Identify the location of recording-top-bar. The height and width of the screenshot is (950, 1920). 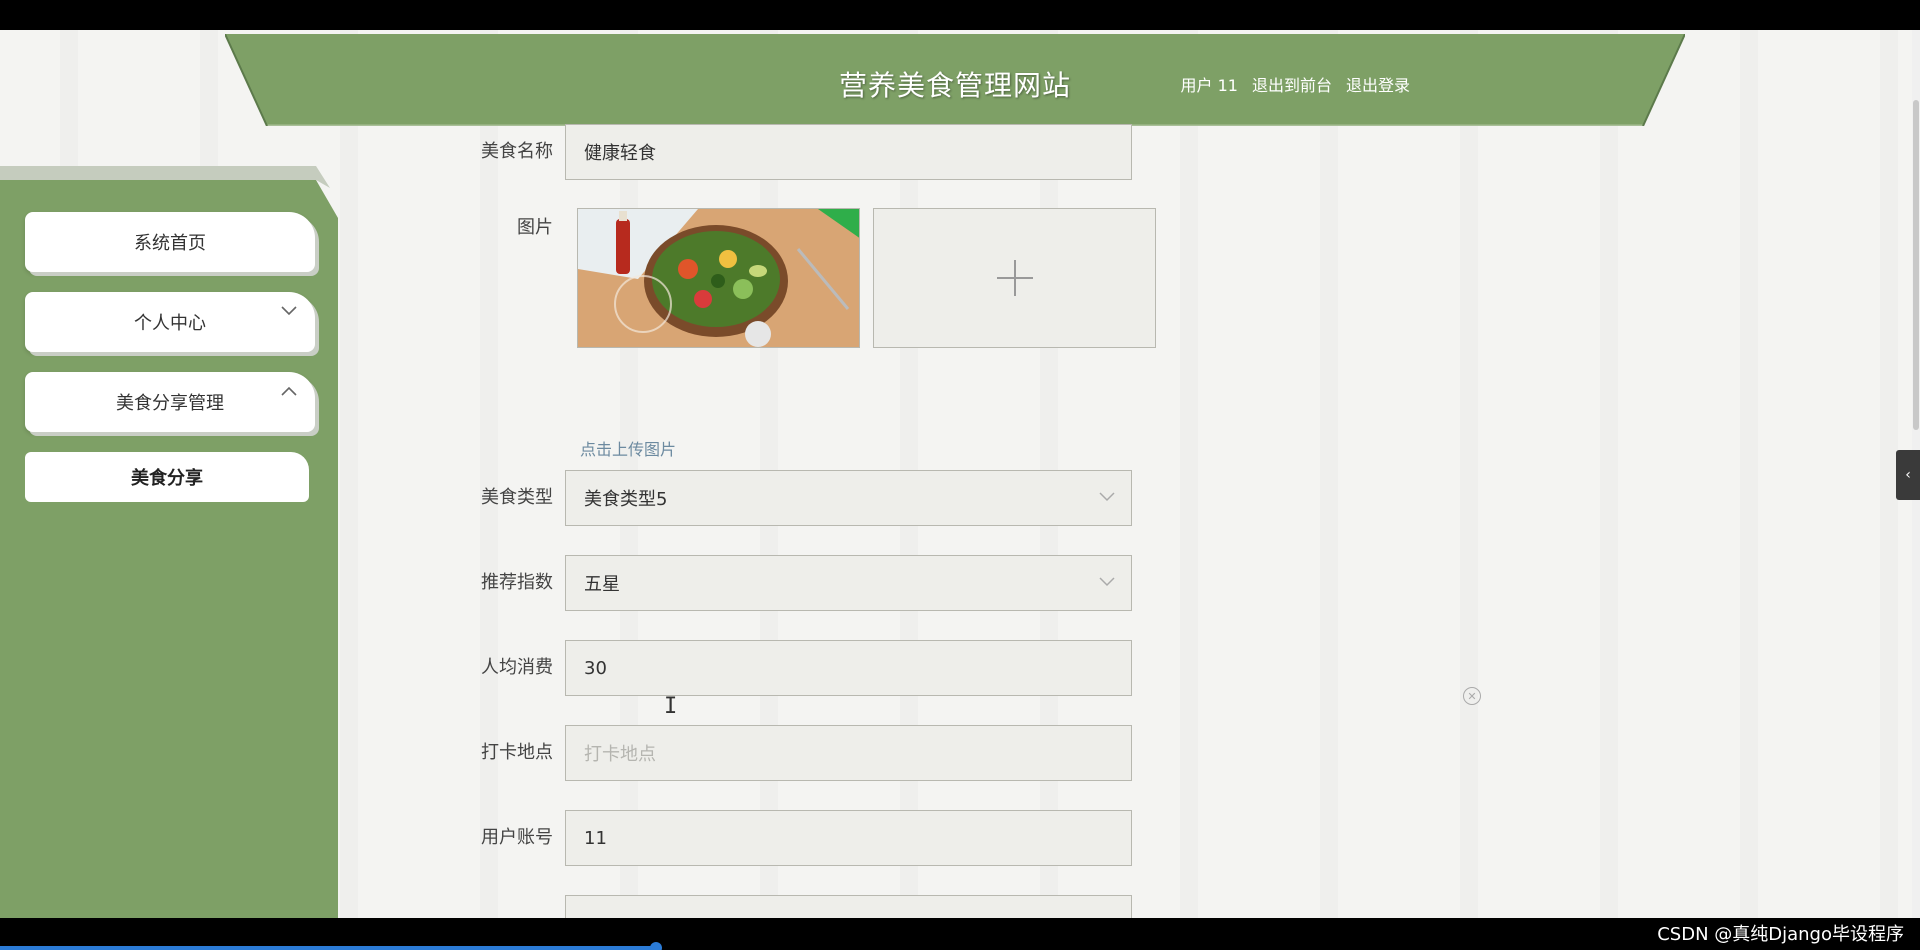
(960, 15).